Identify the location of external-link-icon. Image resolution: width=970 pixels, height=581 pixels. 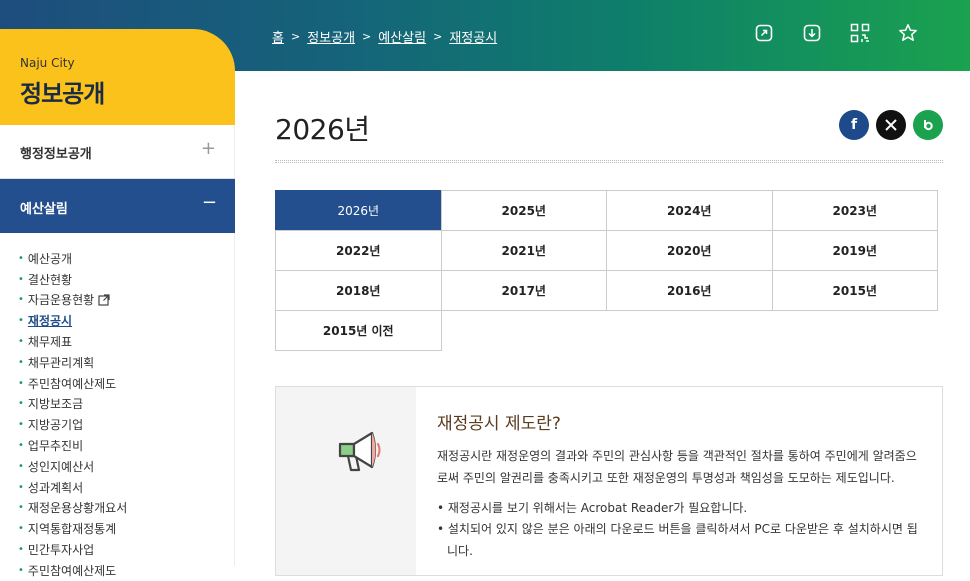
(104, 300).